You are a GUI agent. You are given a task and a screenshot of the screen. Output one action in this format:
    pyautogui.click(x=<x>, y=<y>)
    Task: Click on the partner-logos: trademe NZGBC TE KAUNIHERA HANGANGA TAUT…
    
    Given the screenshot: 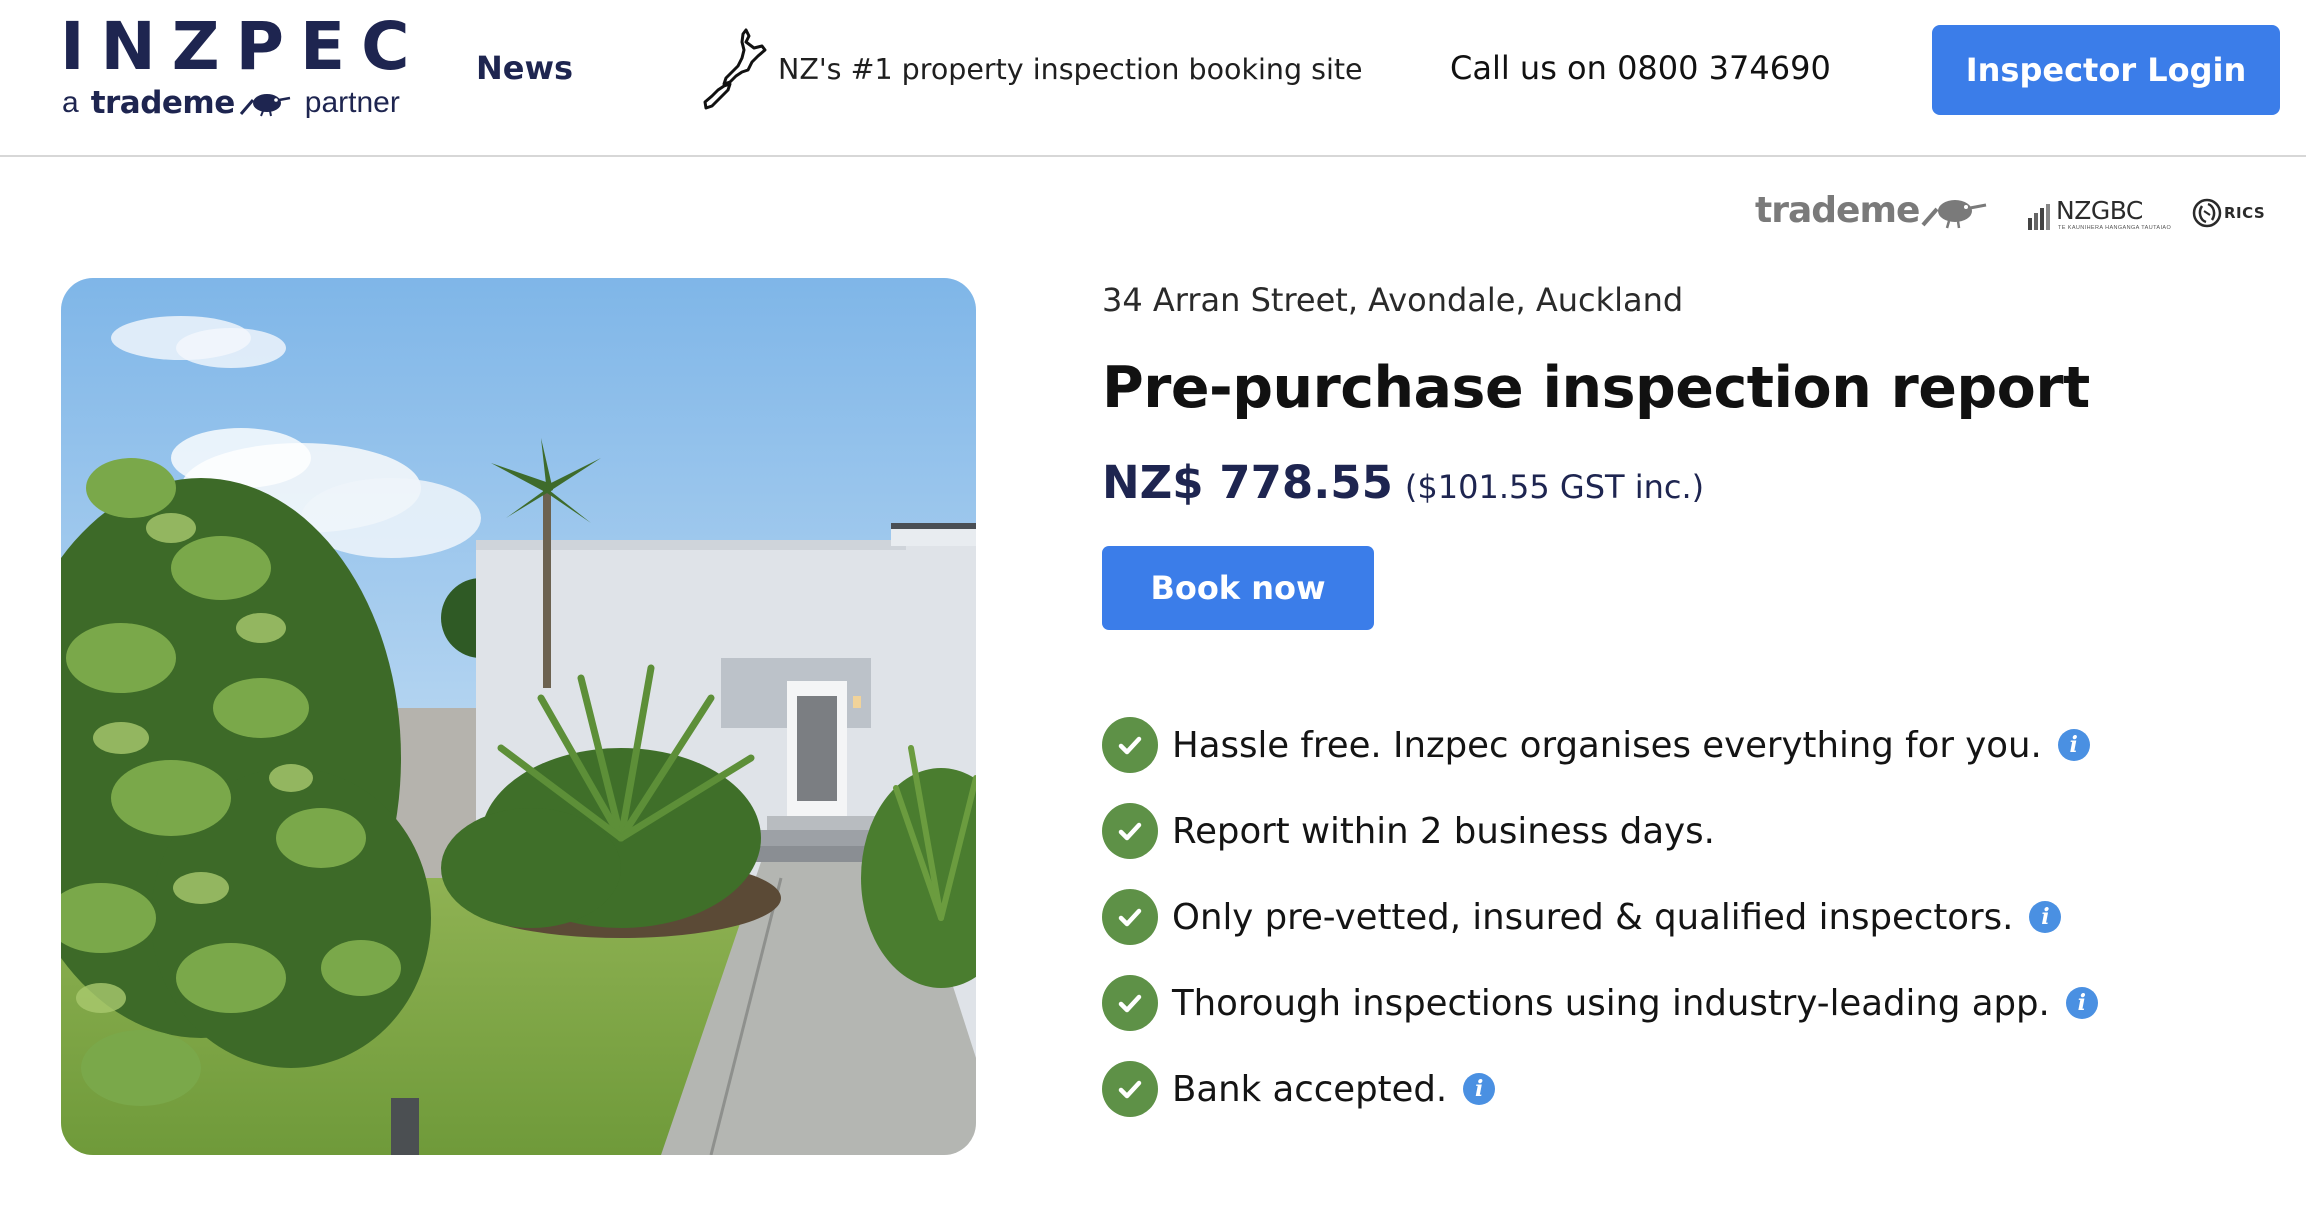 What is the action you would take?
    pyautogui.click(x=2020, y=213)
    